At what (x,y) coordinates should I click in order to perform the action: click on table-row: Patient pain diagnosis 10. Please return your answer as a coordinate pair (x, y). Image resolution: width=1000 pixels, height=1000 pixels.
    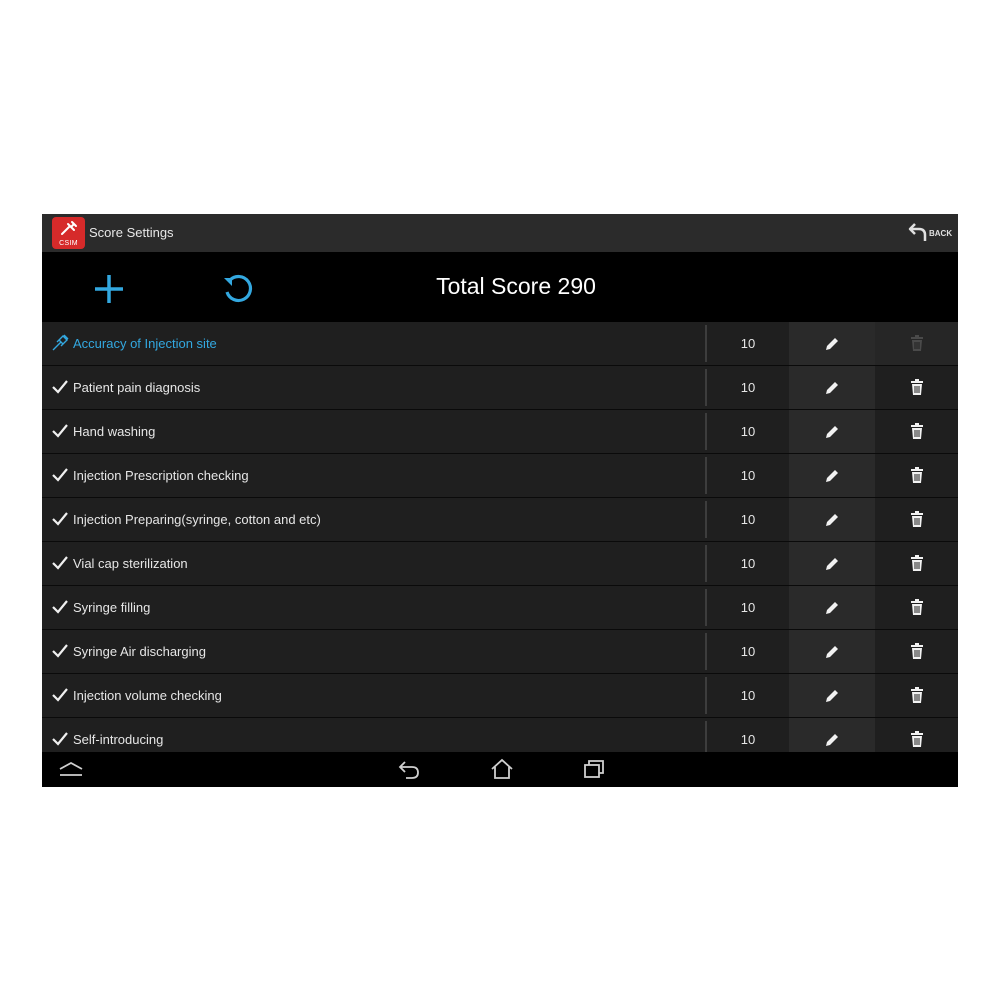
    Looking at the image, I should click on (500, 388).